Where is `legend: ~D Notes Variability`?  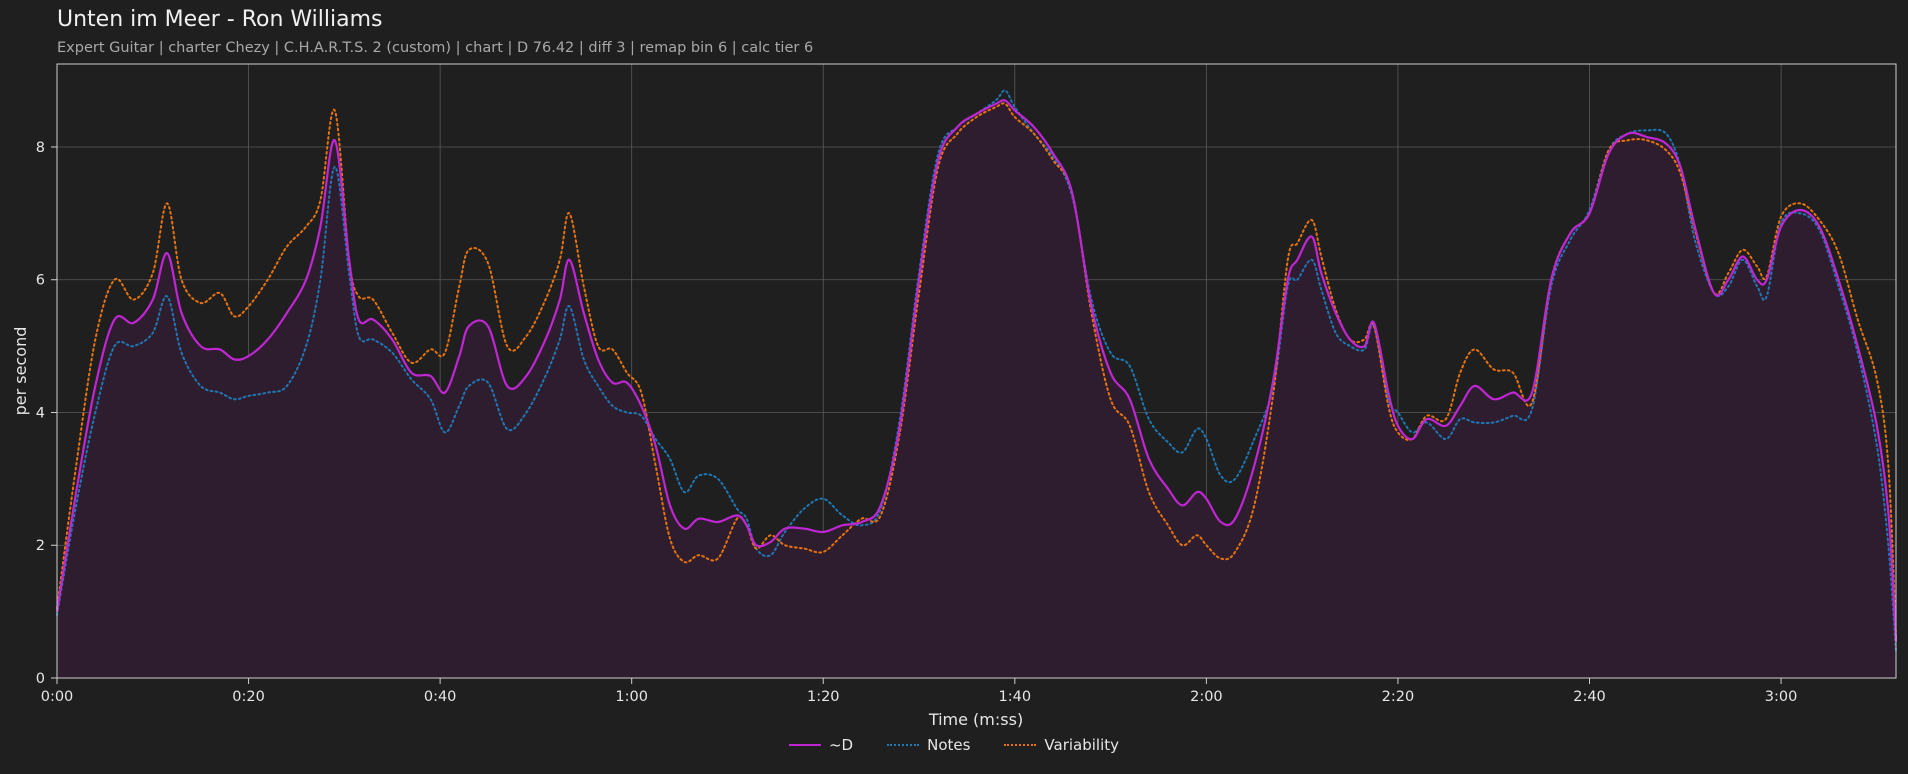 legend: ~D Notes Variability is located at coordinates (954, 745).